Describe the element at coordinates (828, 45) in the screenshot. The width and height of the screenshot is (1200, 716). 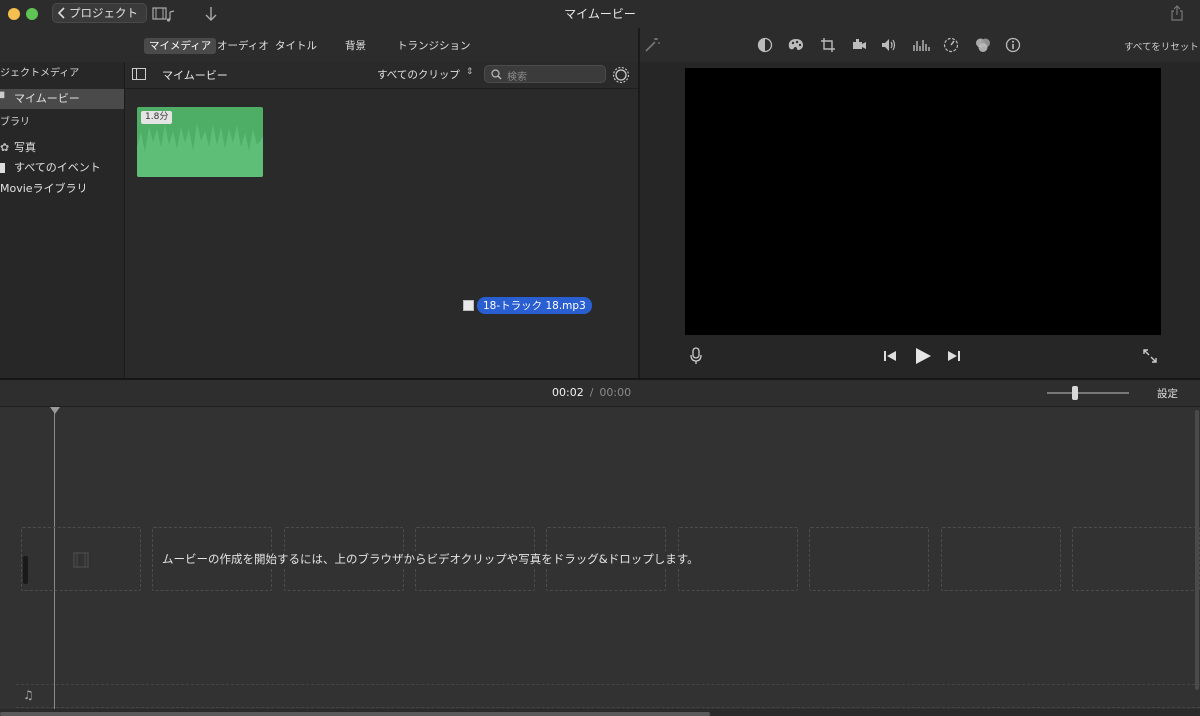
I see `crop-icon` at that location.